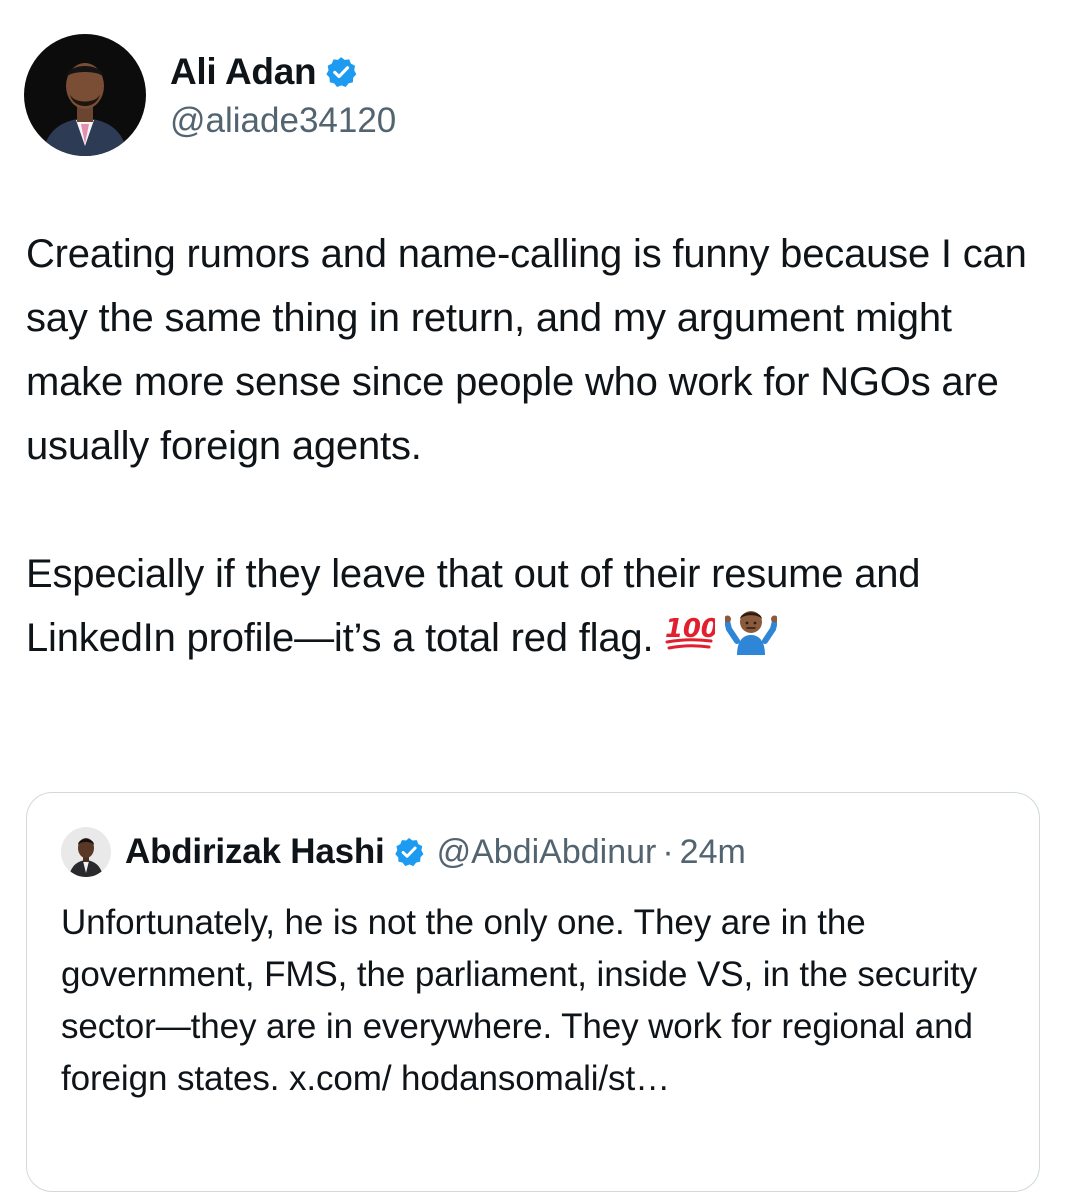 This screenshot has height=1200, width=1066. I want to click on quoted-verified-badge-icon, so click(409, 852).